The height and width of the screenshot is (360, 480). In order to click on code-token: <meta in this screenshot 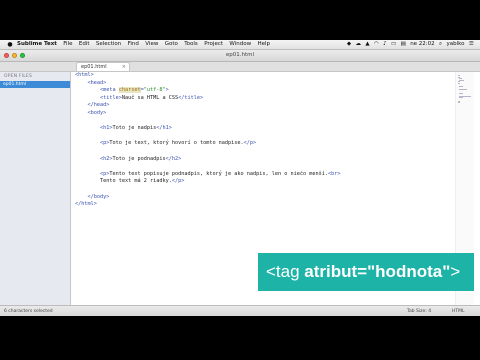, I will do `click(109, 90)`.